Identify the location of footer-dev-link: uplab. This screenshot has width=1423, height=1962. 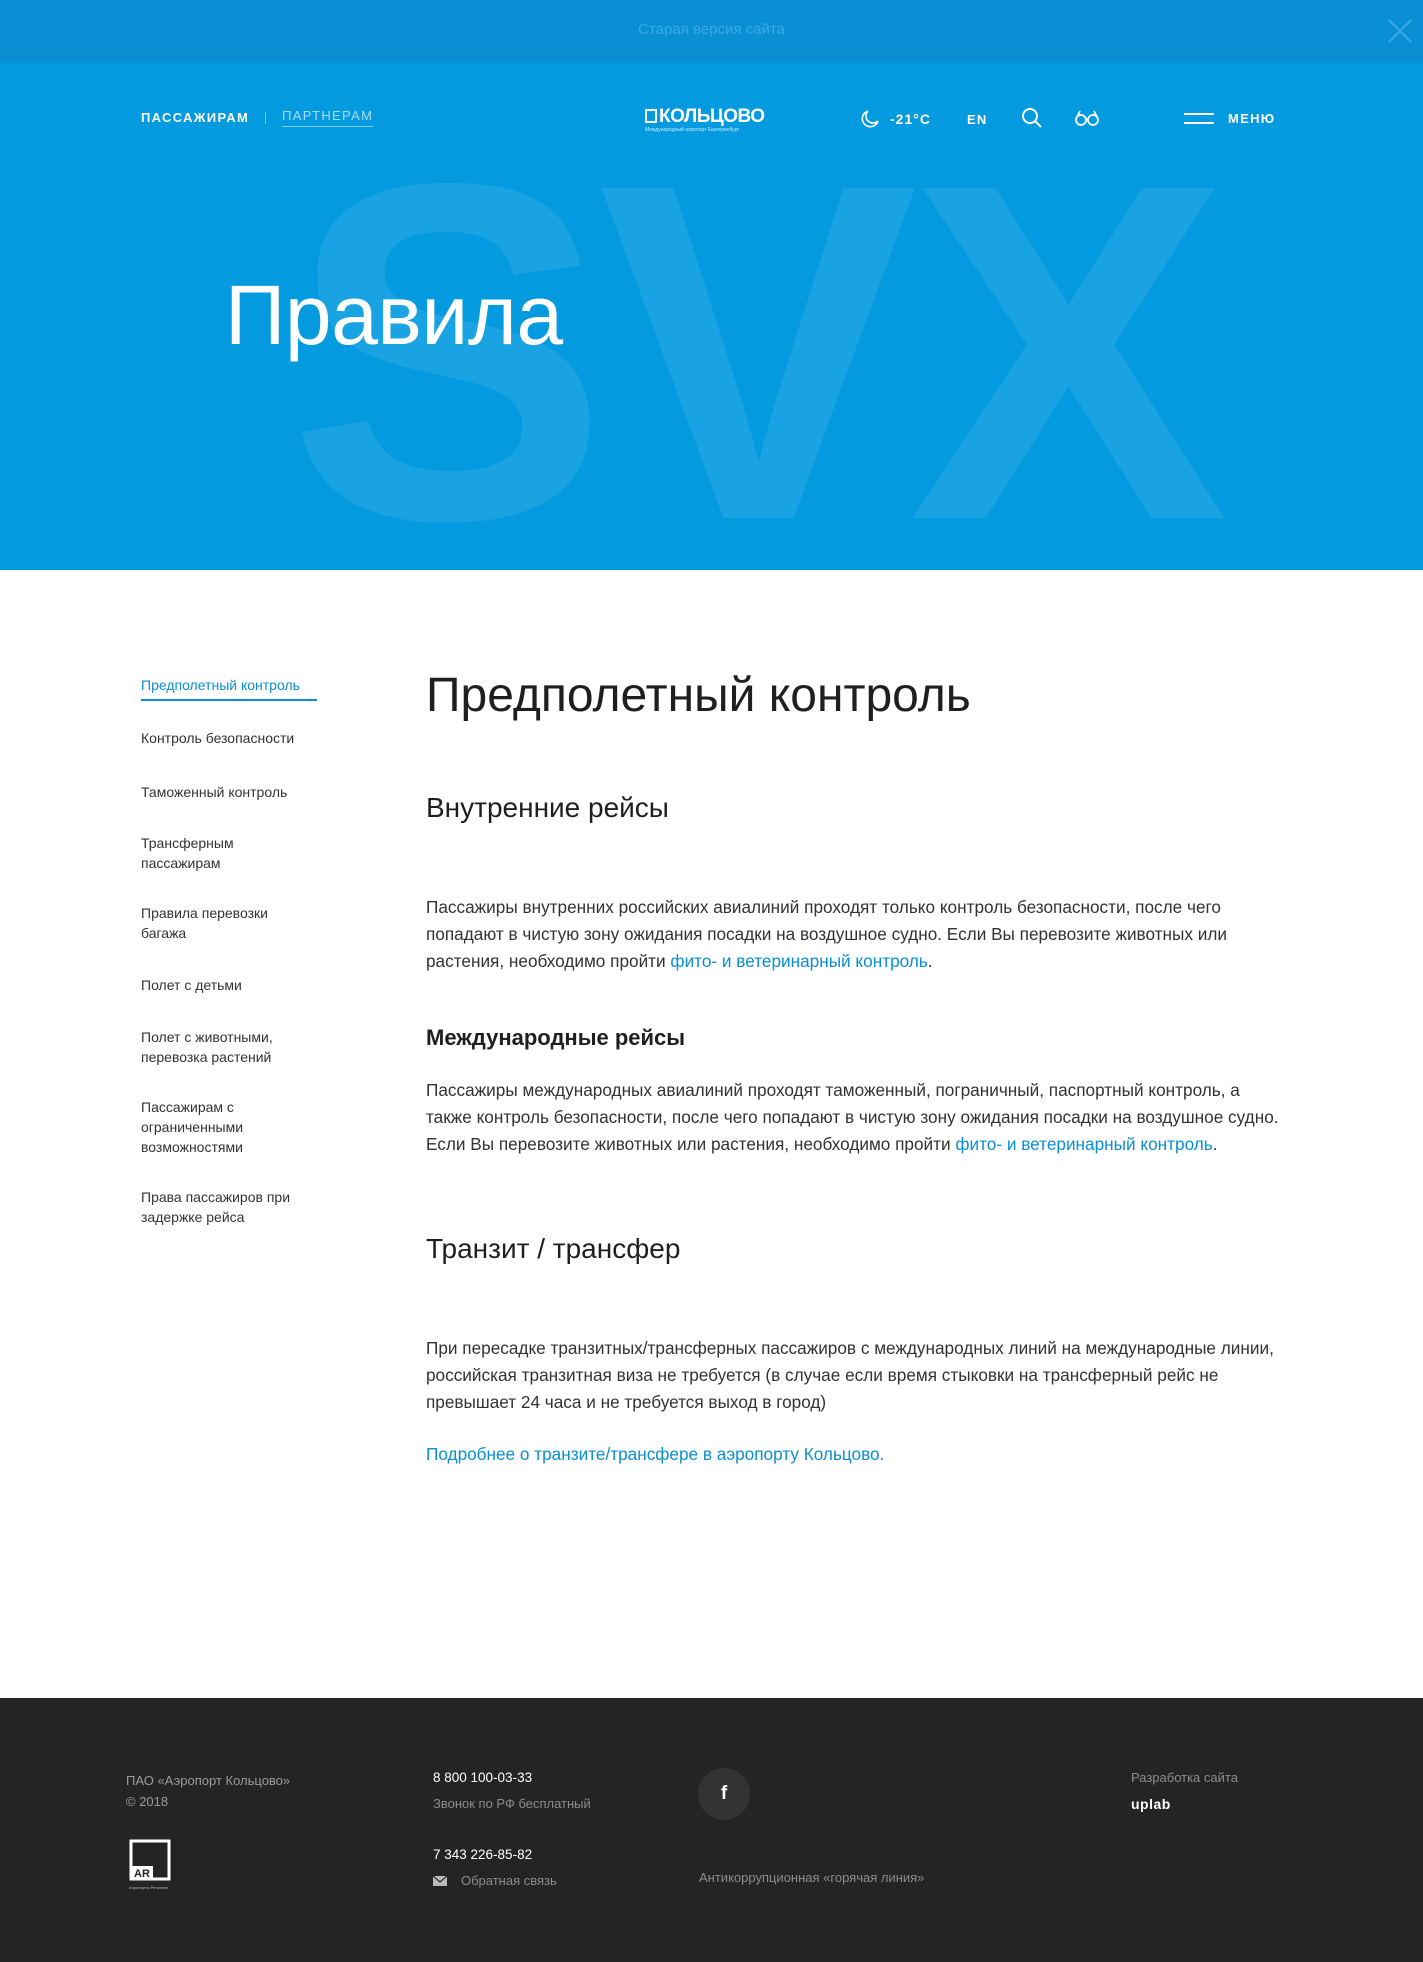
(1151, 1804).